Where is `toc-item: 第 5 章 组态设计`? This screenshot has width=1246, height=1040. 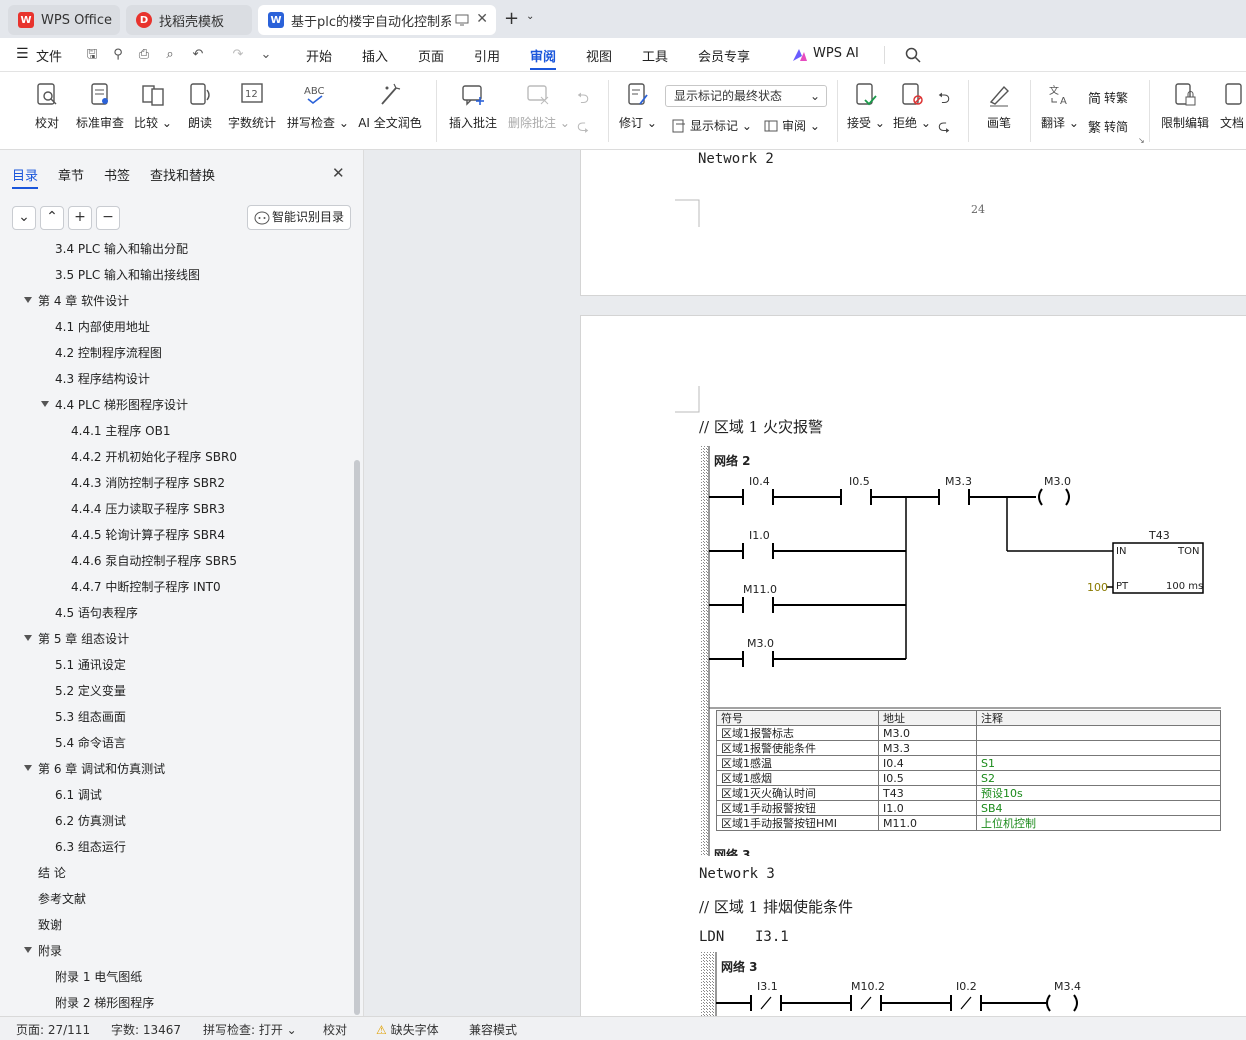
toc-item: 第 5 章 组态设计 is located at coordinates (83, 638).